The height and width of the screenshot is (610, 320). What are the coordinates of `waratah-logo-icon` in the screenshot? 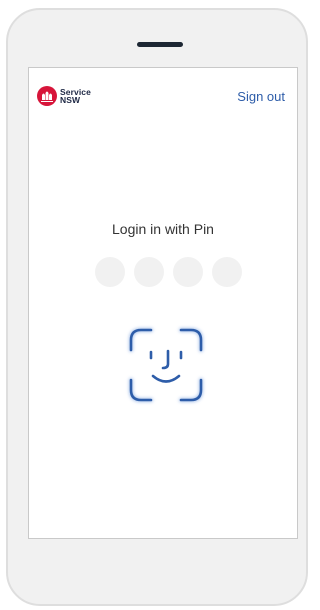 It's located at (47, 96).